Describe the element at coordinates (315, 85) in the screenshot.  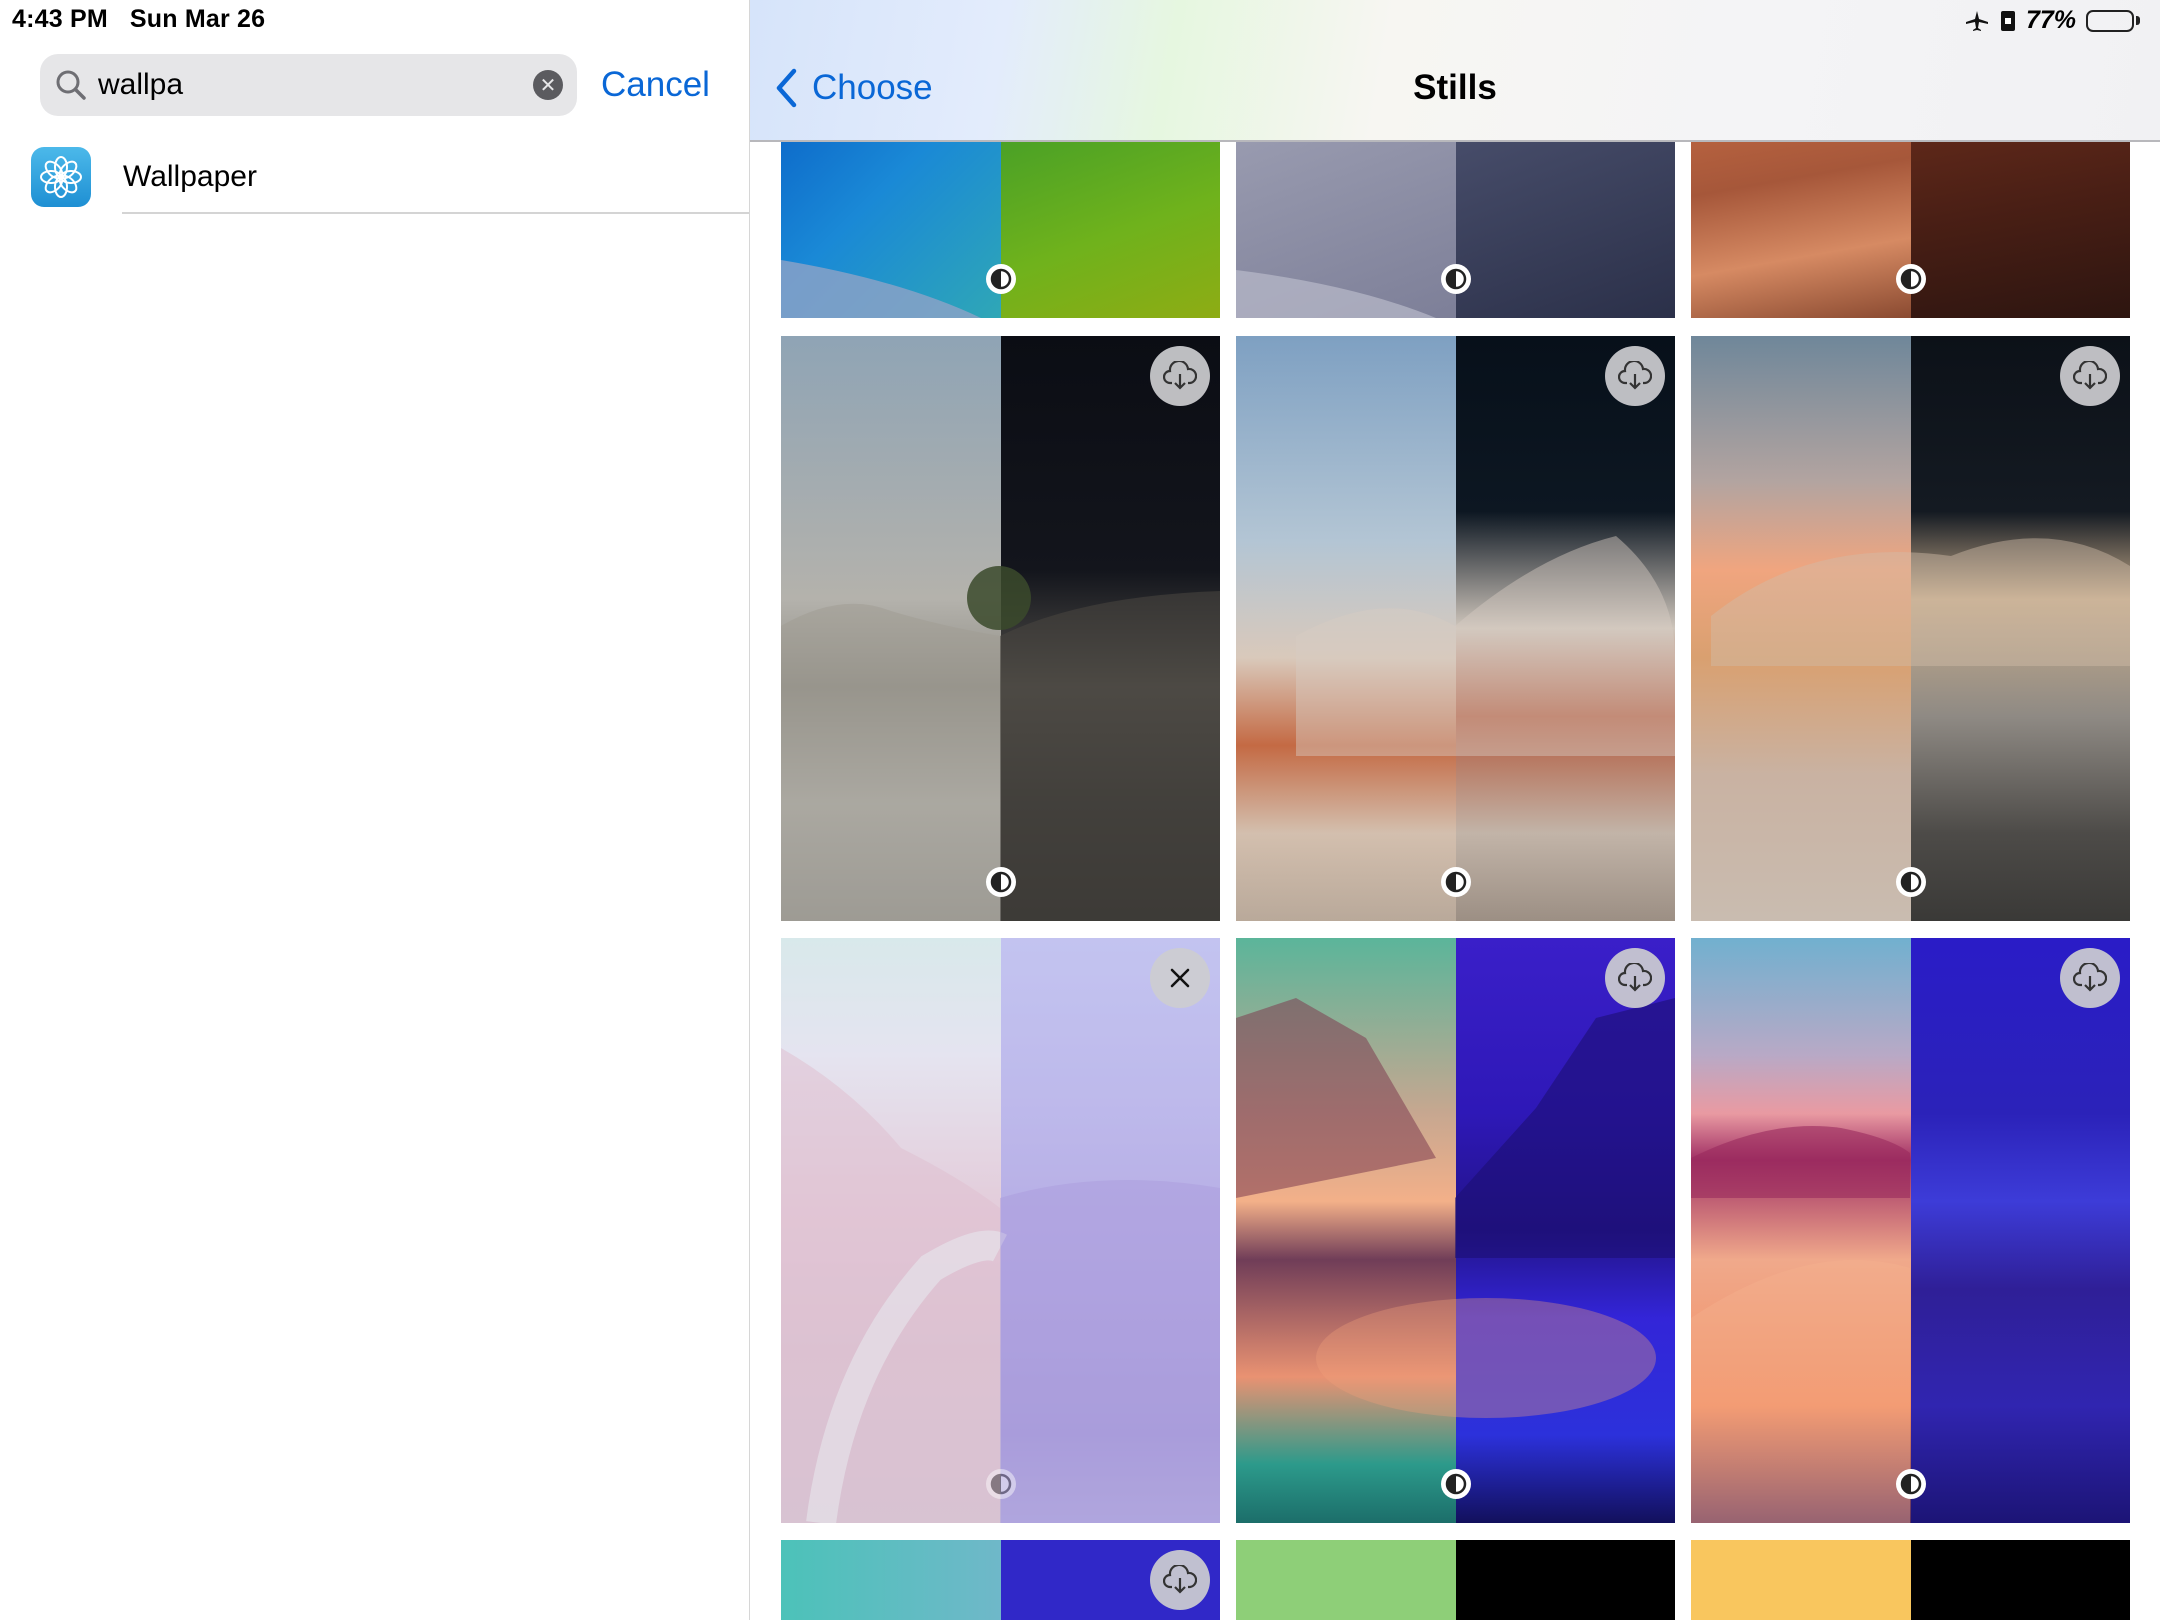
I see `search-input` at that location.